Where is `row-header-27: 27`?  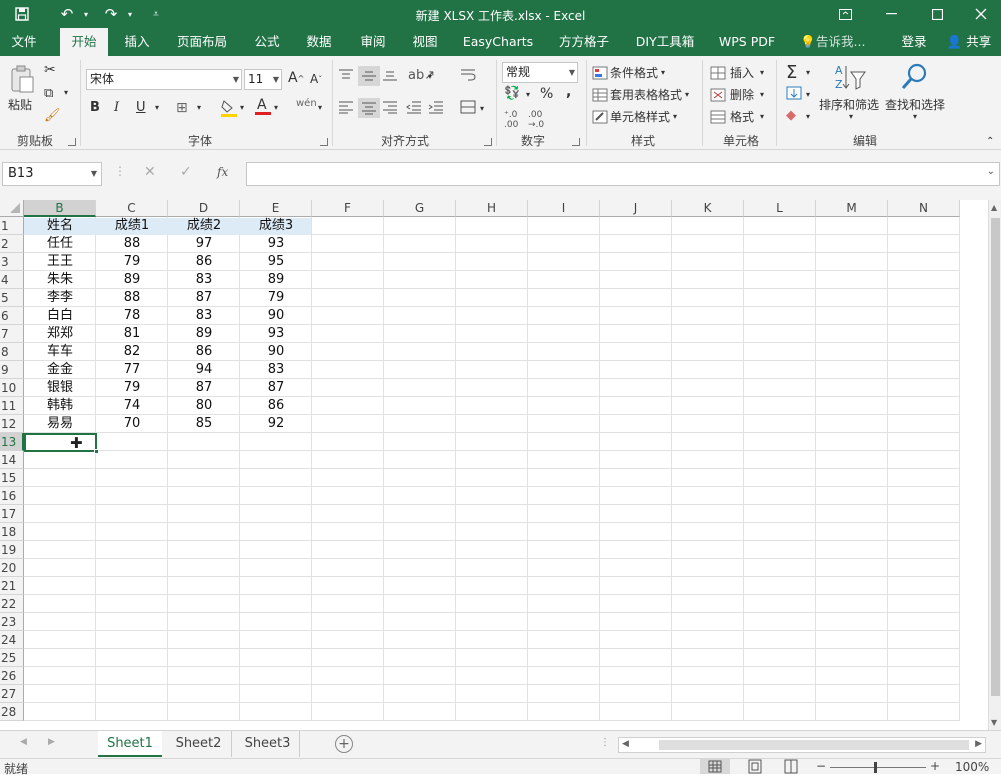 row-header-27: 27 is located at coordinates (12, 694).